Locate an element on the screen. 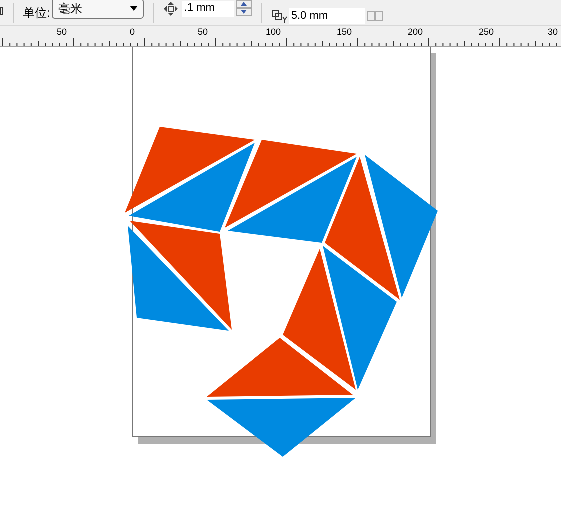 This screenshot has width=561, height=505. up-arrow-icon is located at coordinates (244, 4).